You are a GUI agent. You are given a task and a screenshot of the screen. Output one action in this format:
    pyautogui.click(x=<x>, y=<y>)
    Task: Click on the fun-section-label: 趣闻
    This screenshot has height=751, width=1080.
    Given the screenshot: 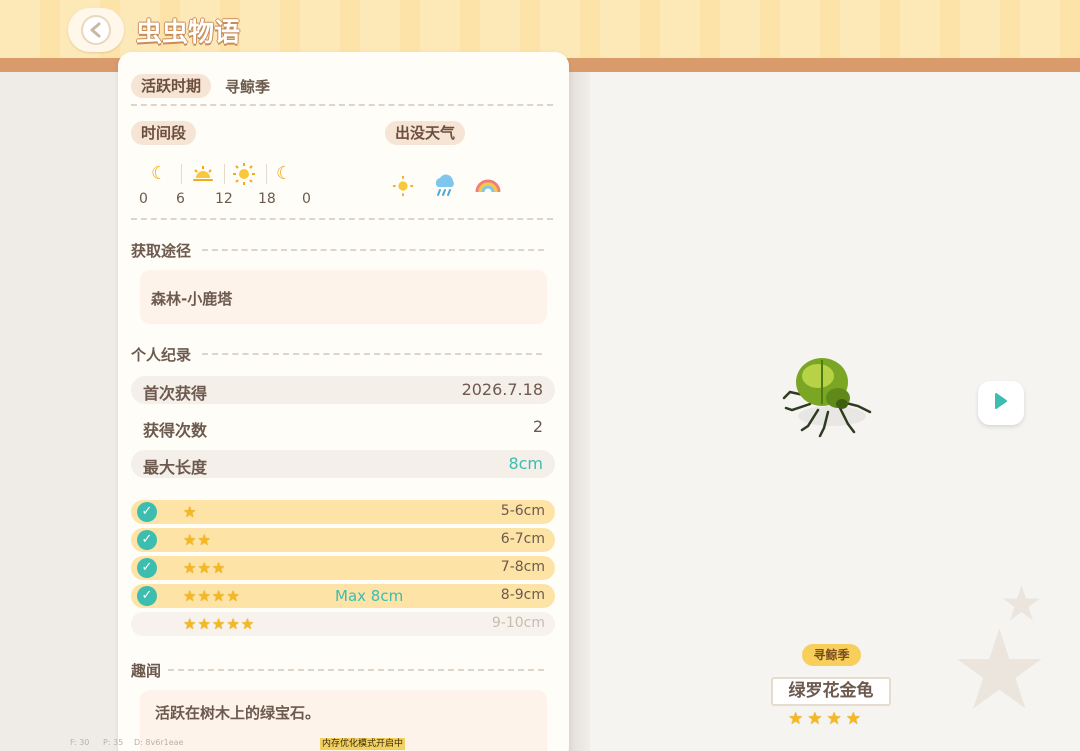 What is the action you would take?
    pyautogui.click(x=146, y=671)
    